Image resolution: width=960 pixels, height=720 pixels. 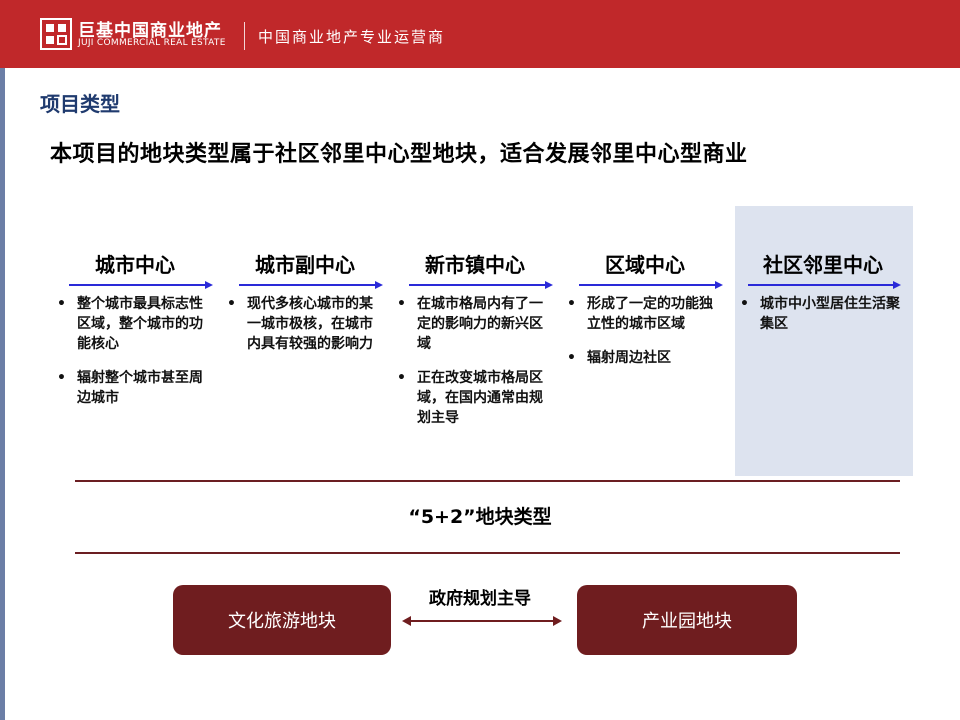 What do you see at coordinates (470, 398) in the screenshot?
I see `list-item: • 正在改变城市格局区域，在国内通常由规划主导` at bounding box center [470, 398].